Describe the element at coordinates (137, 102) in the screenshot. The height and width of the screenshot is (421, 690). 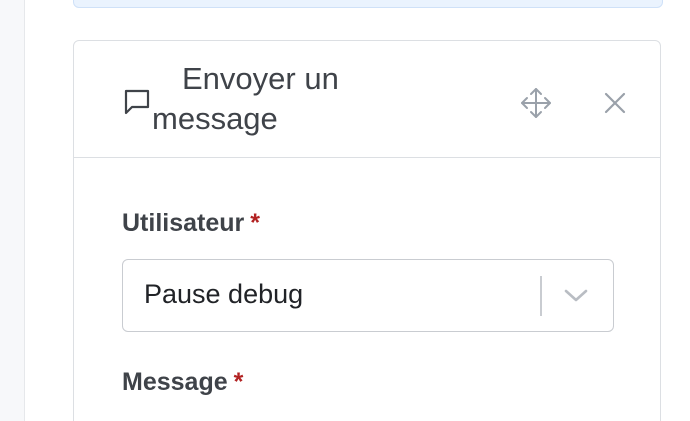
I see `chat-bubble-icon` at that location.